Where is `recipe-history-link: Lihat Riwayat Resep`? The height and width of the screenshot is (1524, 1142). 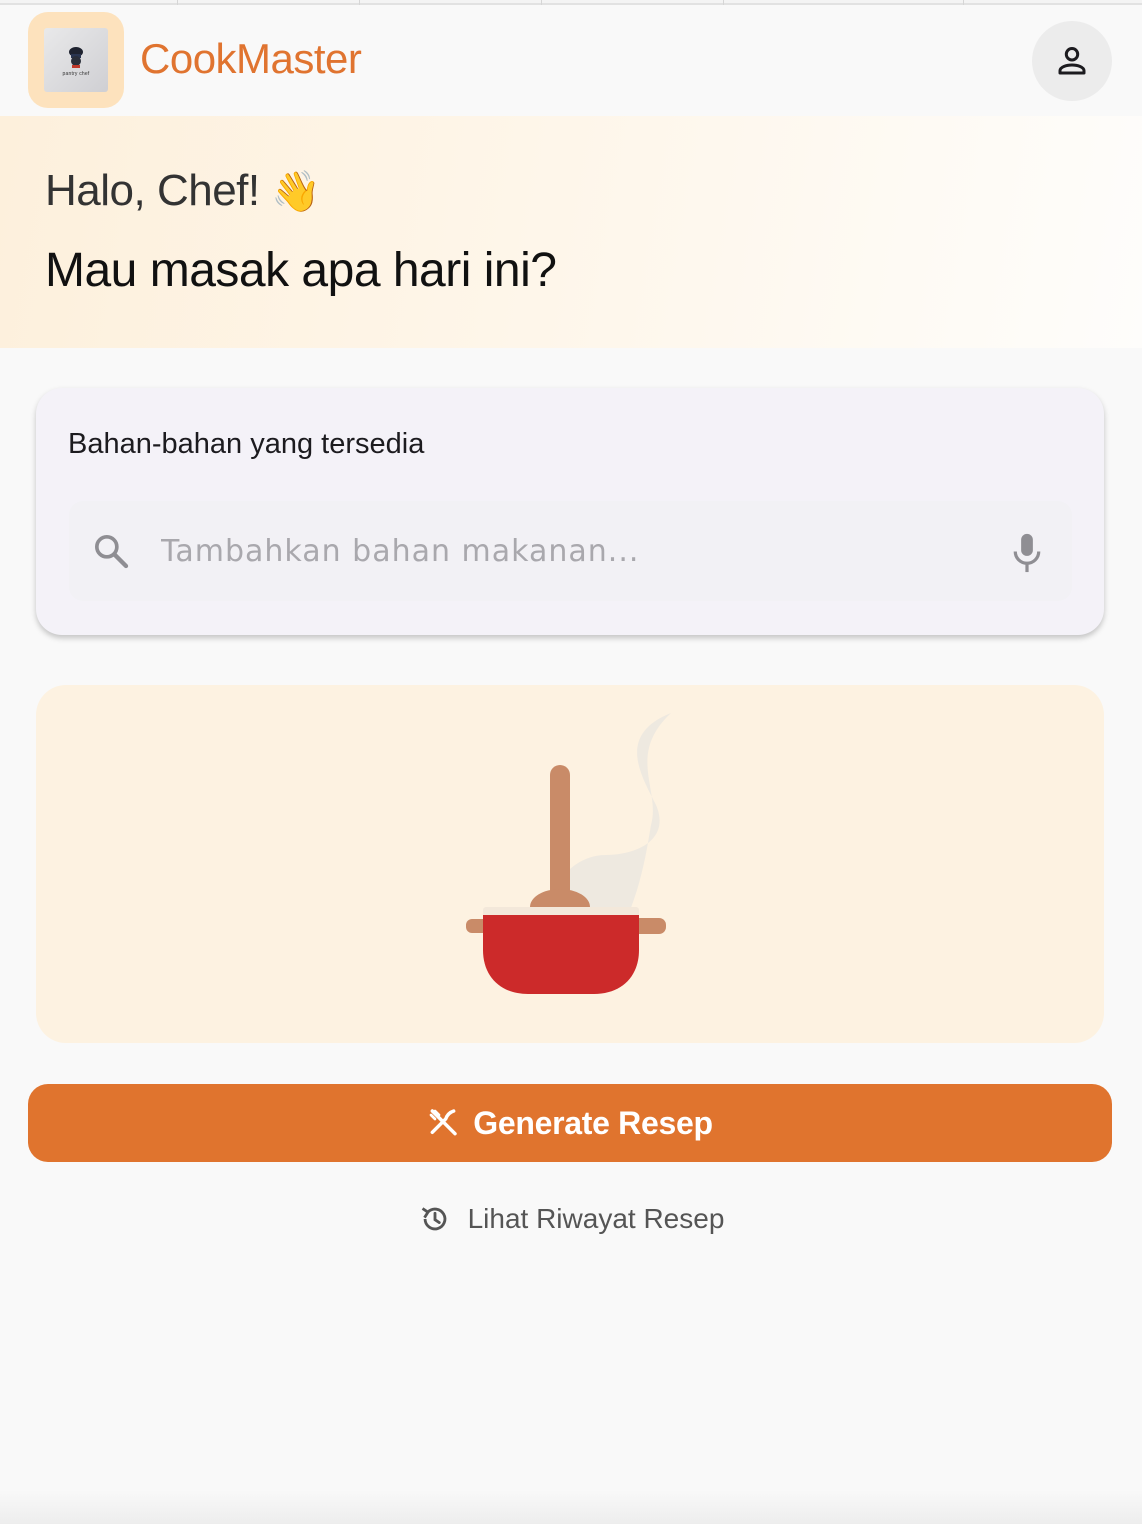 recipe-history-link: Lihat Riwayat Resep is located at coordinates (571, 1219).